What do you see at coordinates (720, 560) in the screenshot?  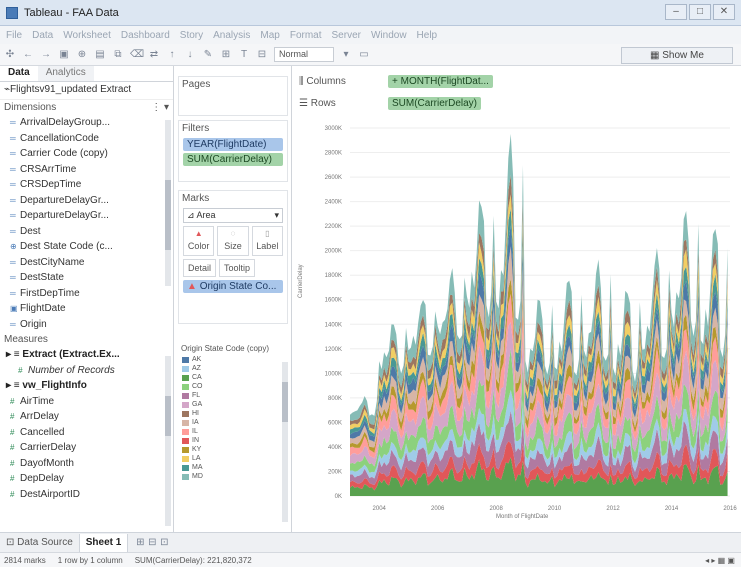 I see `view-toggle-icons: ◂ ▸ ▦ ▣` at bounding box center [720, 560].